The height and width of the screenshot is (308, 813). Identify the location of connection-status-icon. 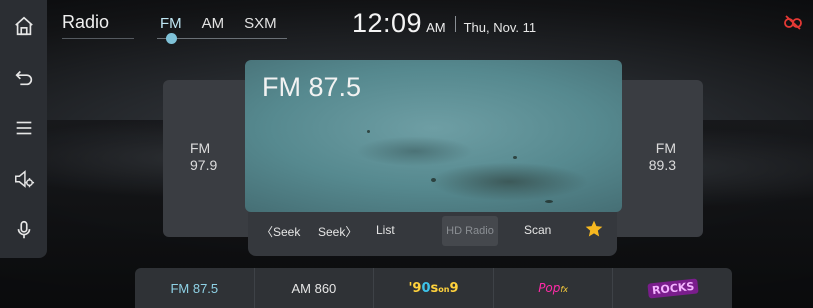
(793, 22).